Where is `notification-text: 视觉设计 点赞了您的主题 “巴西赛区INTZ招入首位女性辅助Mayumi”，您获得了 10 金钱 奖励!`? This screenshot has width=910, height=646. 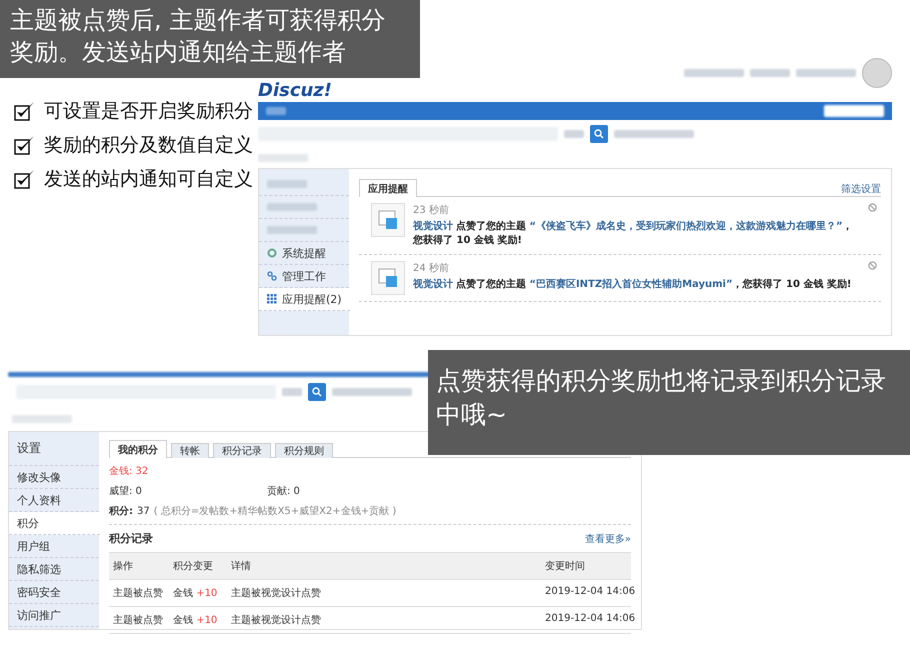 notification-text: 视觉设计 点赞了您的主题 “巴西赛区INTZ招入首位女性辅助Mayumi”，您获得了 10 金钱 奖励! is located at coordinates (632, 285).